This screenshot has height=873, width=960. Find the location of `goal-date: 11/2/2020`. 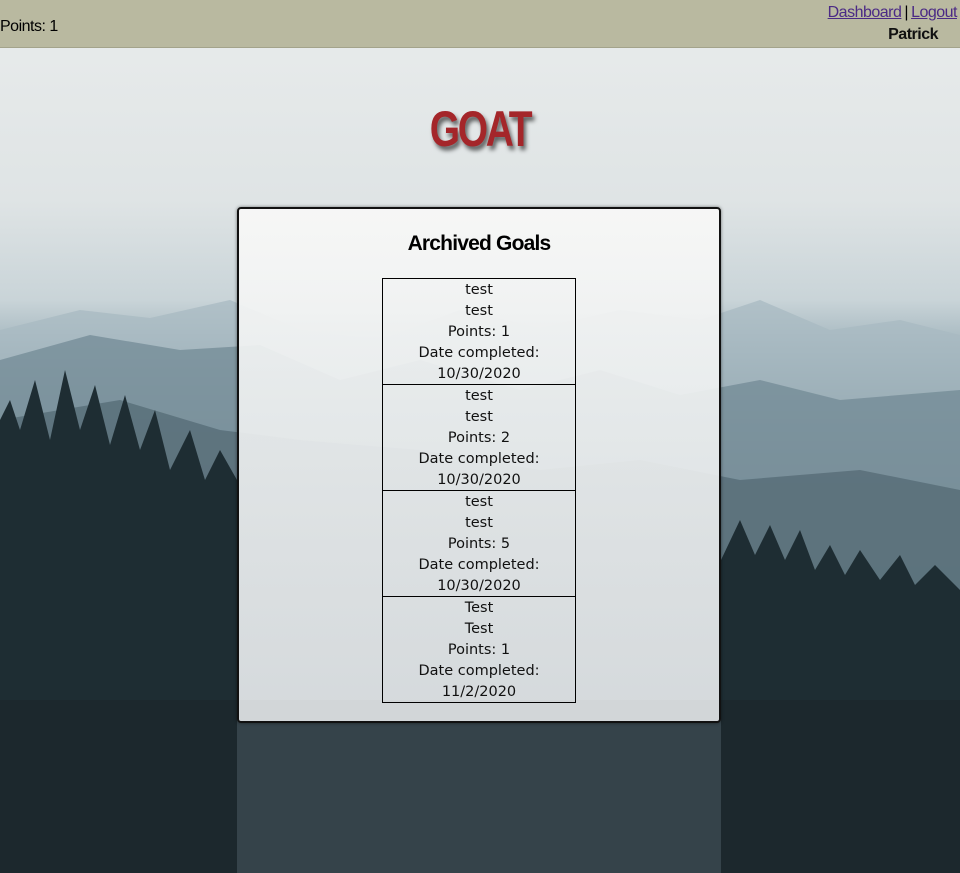

goal-date: 11/2/2020 is located at coordinates (479, 692).